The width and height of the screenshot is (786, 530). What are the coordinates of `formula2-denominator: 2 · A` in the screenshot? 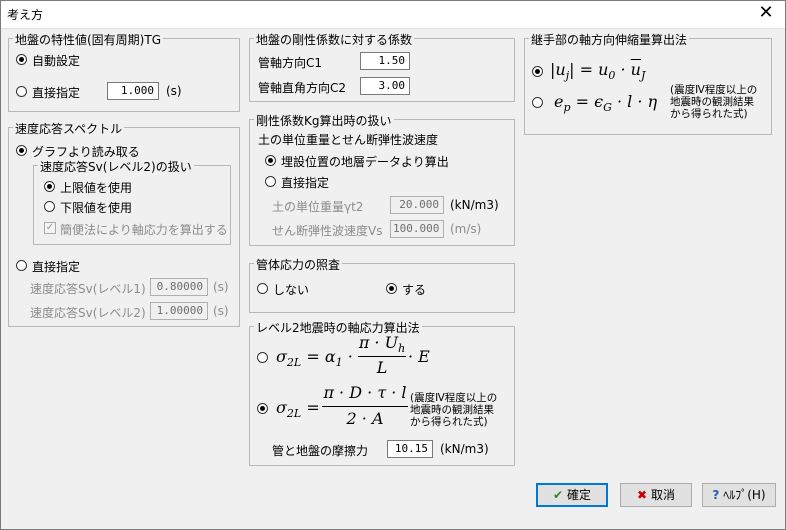 It's located at (365, 418).